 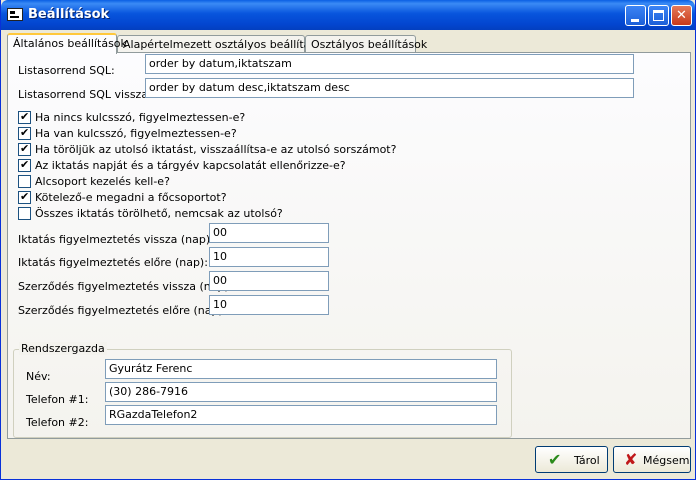 What do you see at coordinates (269, 305) in the screenshot?
I see `contract-warning-ahead-input: 10` at bounding box center [269, 305].